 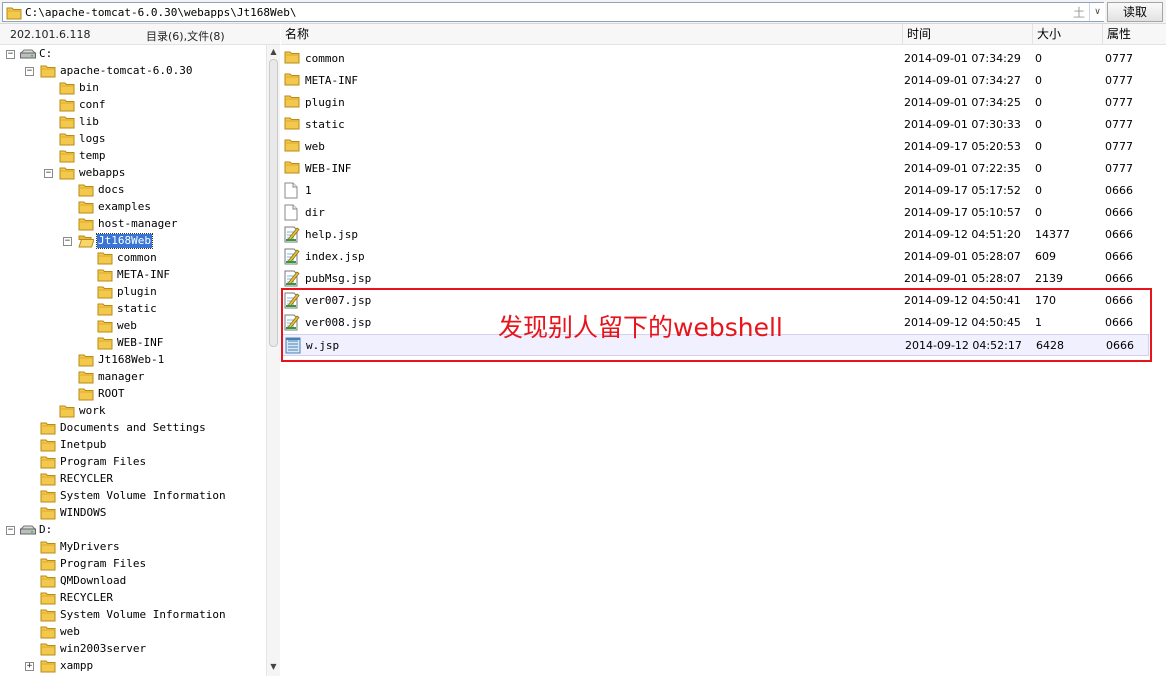 What do you see at coordinates (132, 360) in the screenshot?
I see `tree-item: Jt168Web-1` at bounding box center [132, 360].